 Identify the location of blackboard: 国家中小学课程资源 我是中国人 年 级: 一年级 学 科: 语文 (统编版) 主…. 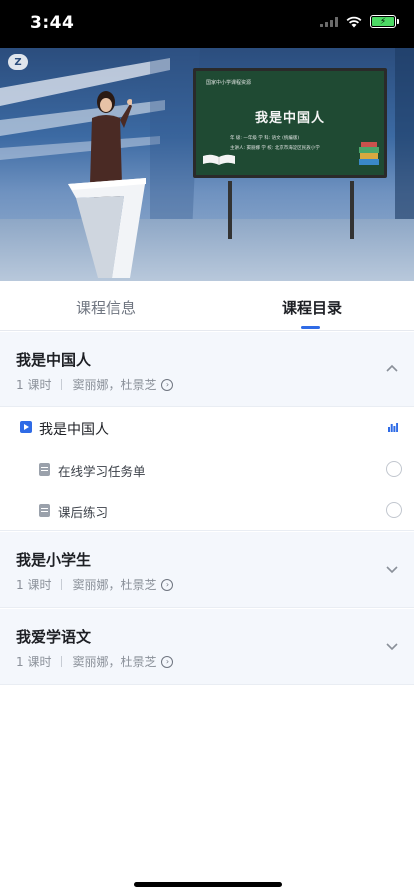
(290, 123).